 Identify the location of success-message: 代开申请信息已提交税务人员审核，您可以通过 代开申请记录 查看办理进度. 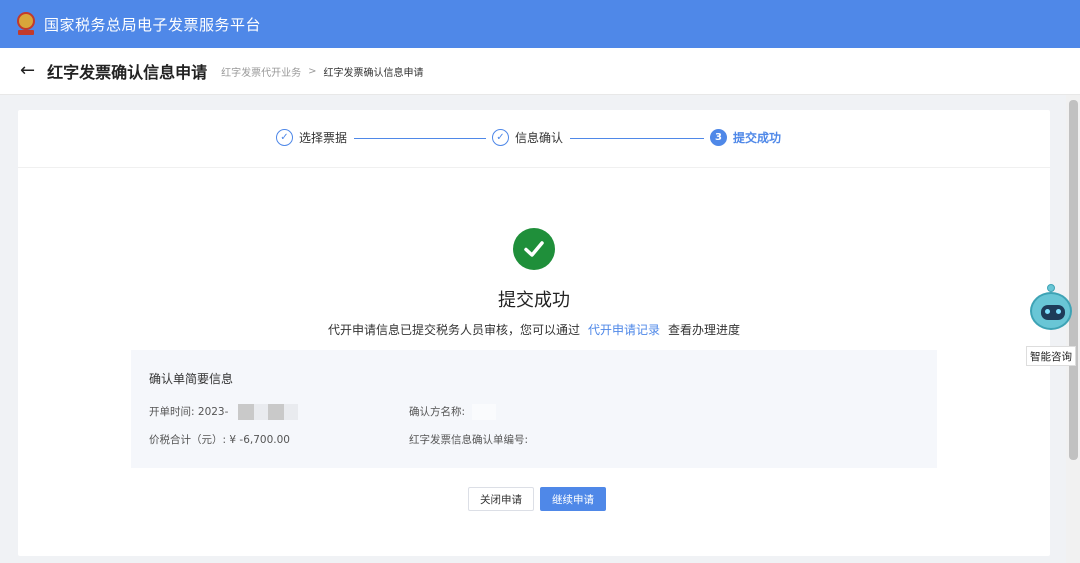
(534, 329).